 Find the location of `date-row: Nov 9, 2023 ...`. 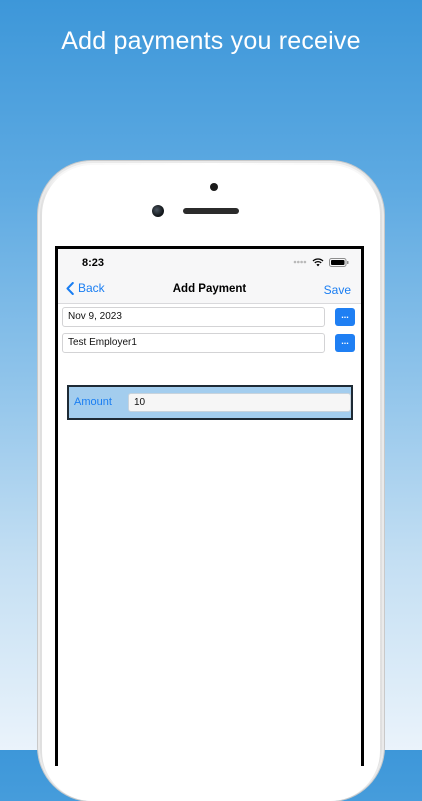

date-row: Nov 9, 2023 ... is located at coordinates (208, 317).